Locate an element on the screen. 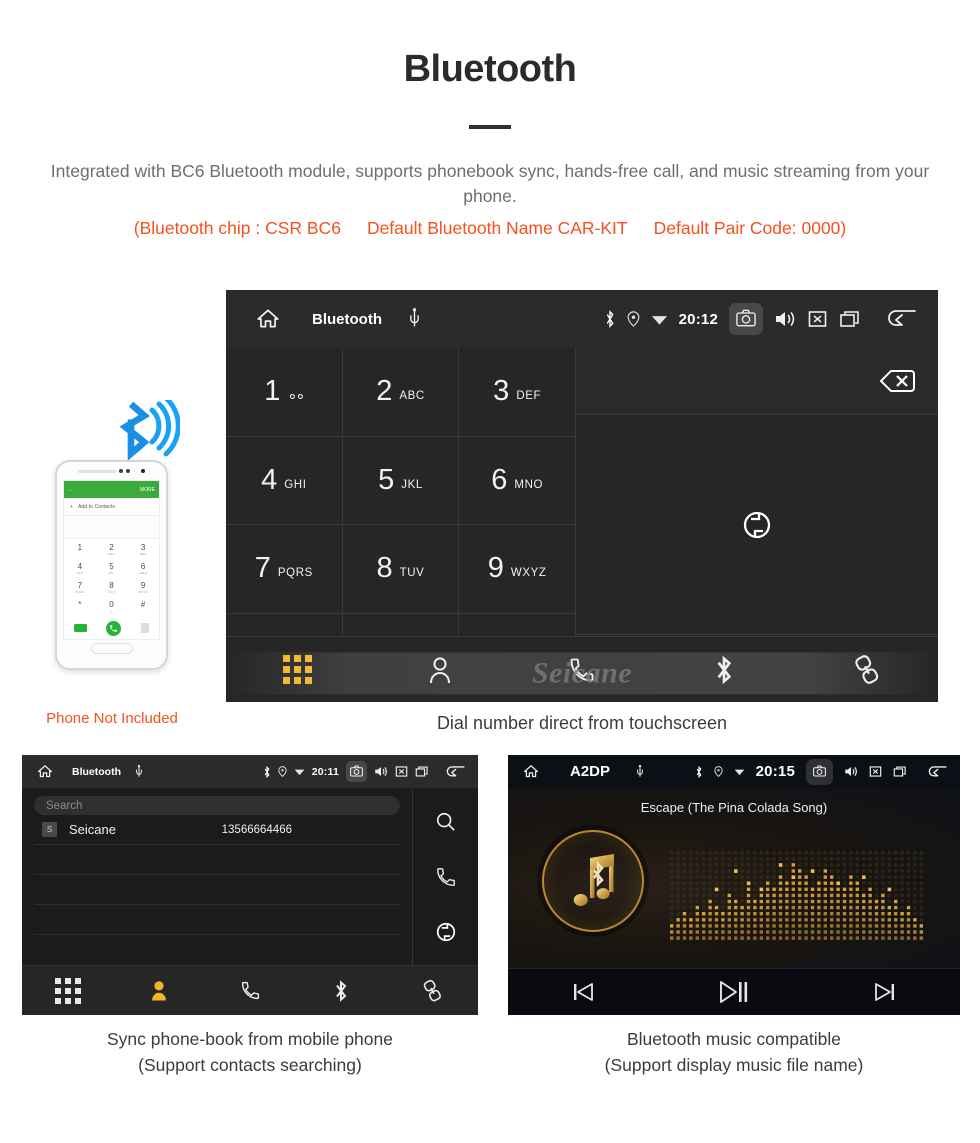 The height and width of the screenshot is (1143, 980). page-title: Bluetooth is located at coordinates (490, 69).